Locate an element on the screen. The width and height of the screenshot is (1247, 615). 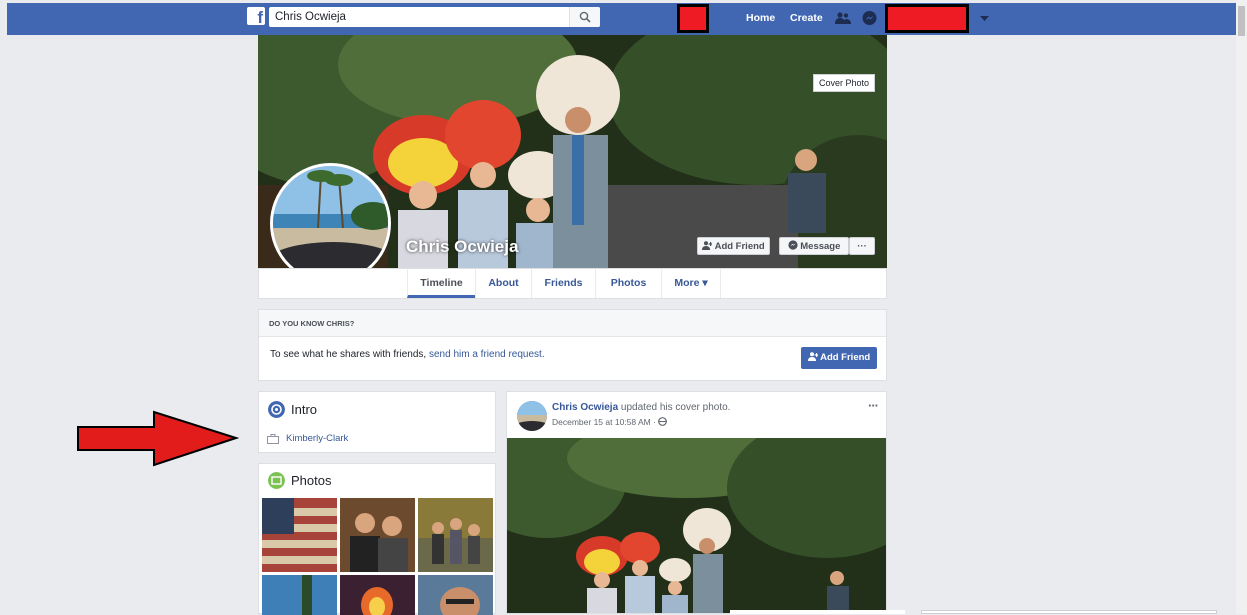
post-author-name: Chris Ocwieja is located at coordinates (585, 407).